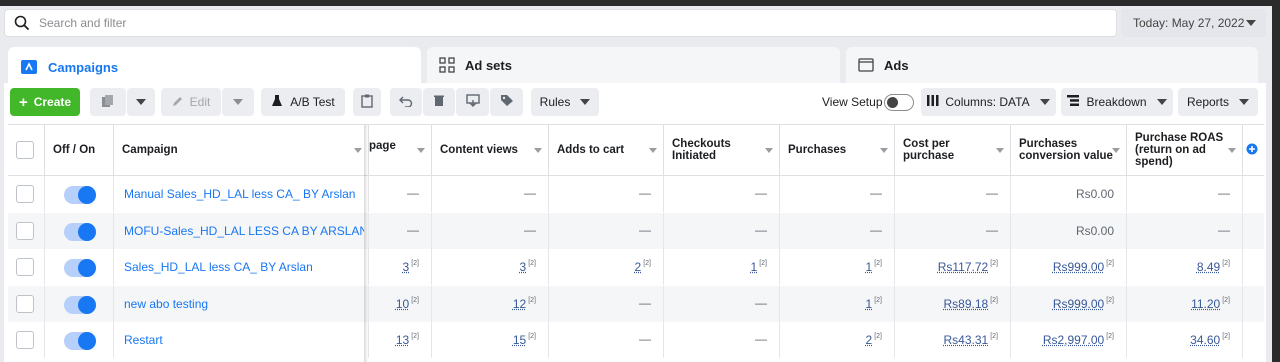 Image resolution: width=1280 pixels, height=362 pixels. What do you see at coordinates (1073, 340) in the screenshot?
I see `metric-link: Rs2,997.00` at bounding box center [1073, 340].